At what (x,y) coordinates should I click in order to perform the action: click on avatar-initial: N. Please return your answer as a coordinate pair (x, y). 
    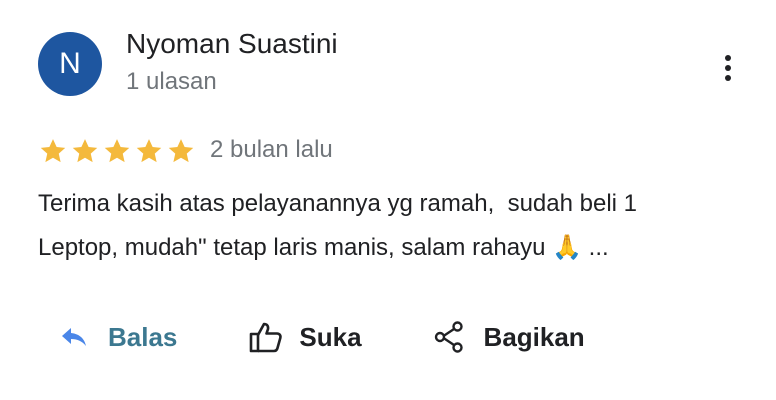
    Looking at the image, I should click on (70, 63).